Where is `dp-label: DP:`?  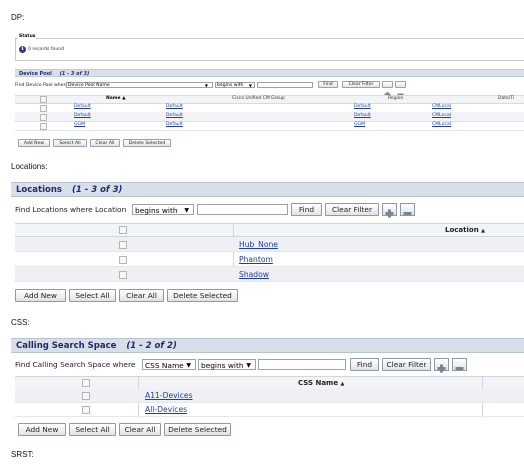 dp-label: DP: is located at coordinates (18, 17).